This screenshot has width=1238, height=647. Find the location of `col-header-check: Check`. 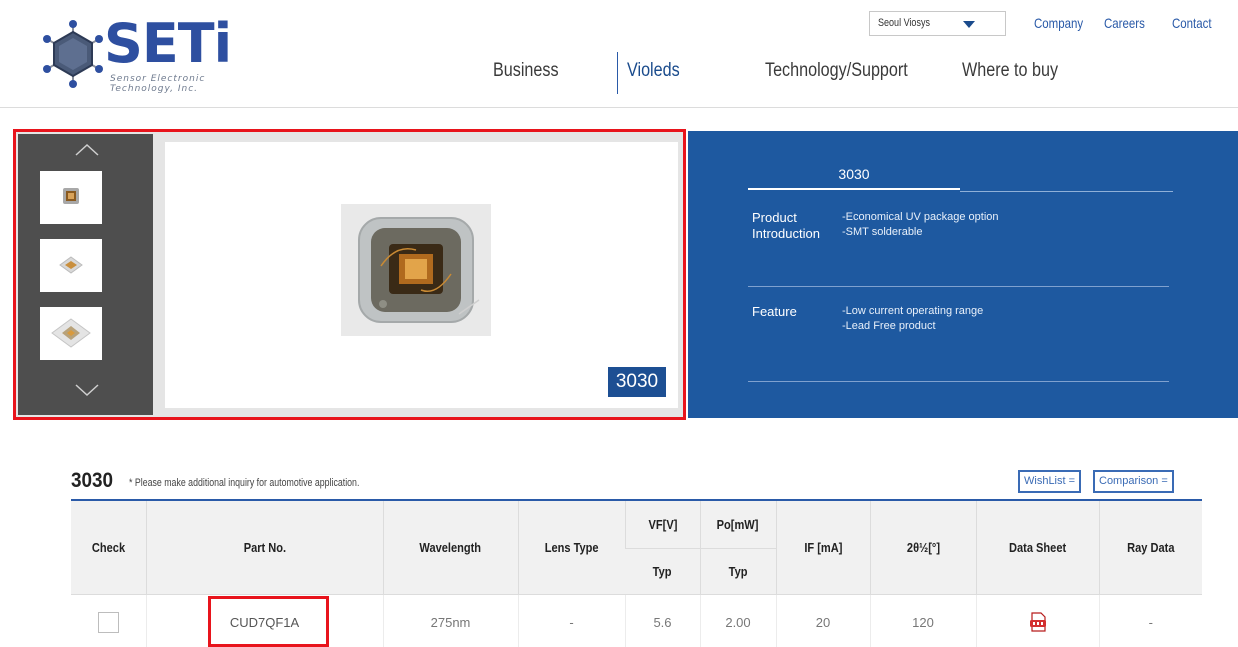

col-header-check: Check is located at coordinates (108, 546).